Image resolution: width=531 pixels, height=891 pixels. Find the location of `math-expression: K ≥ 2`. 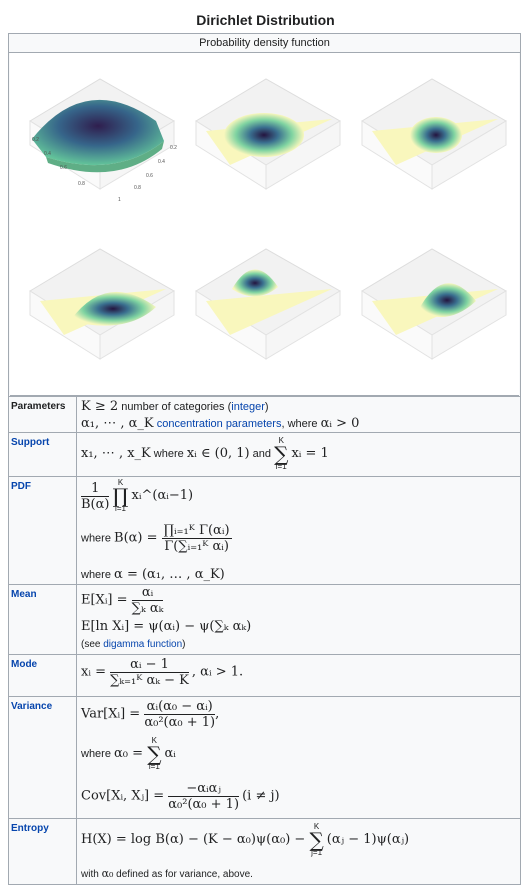

math-expression: K ≥ 2 is located at coordinates (100, 406).